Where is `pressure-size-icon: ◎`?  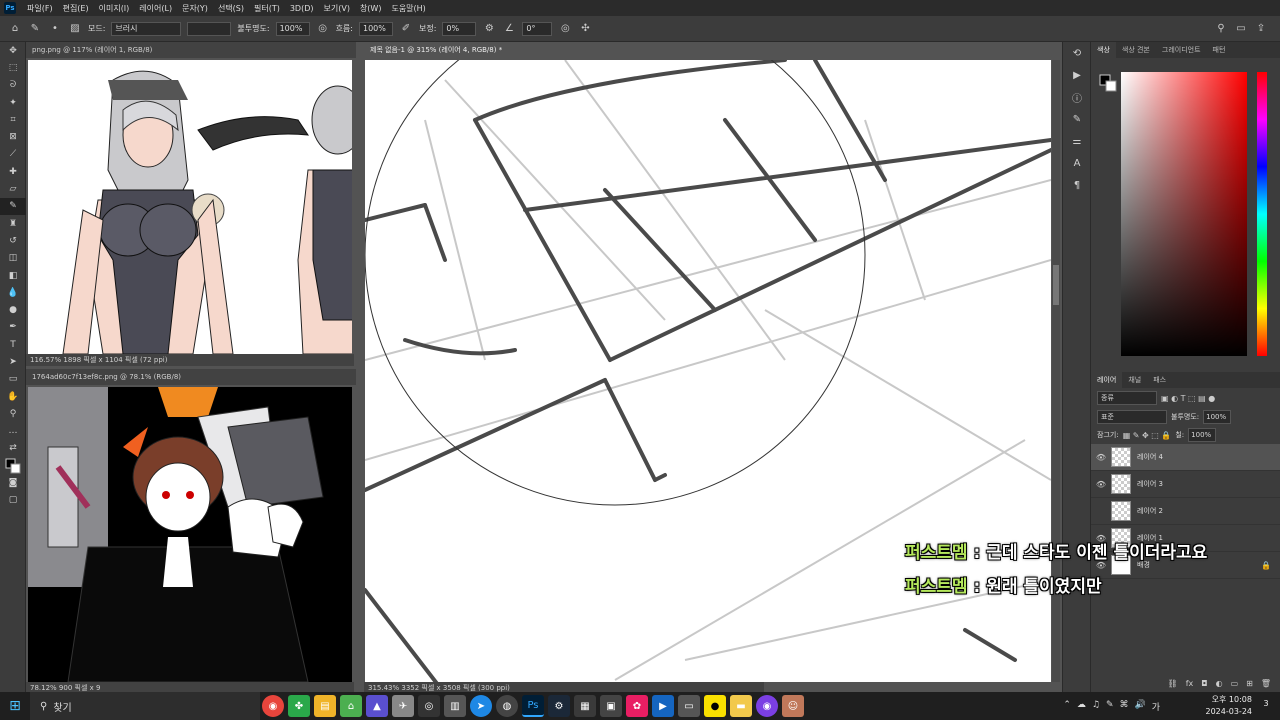 pressure-size-icon: ◎ is located at coordinates (565, 29).